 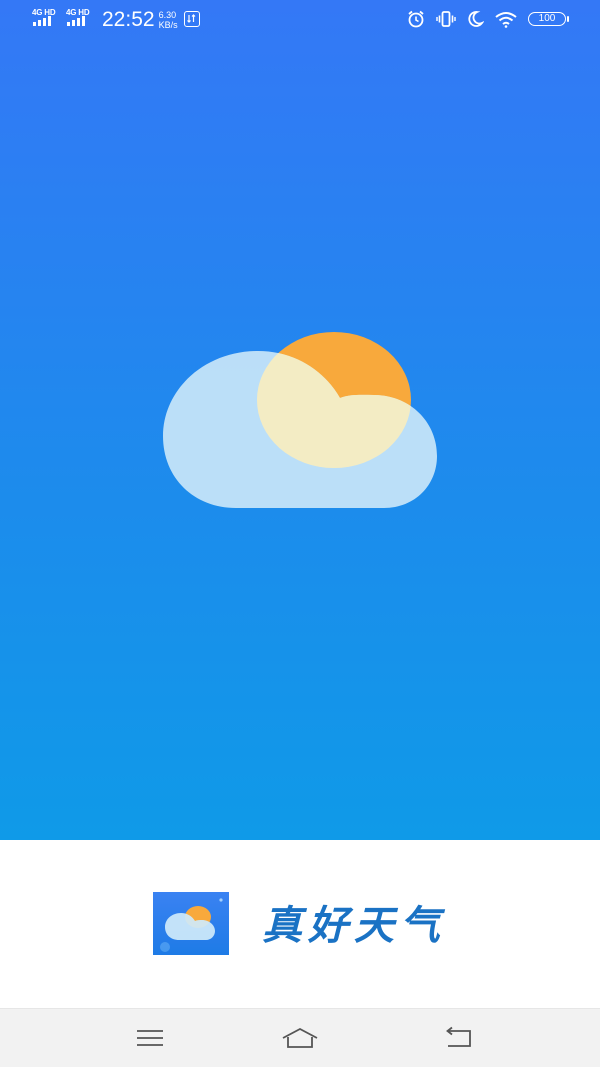 I want to click on back-icon, so click(x=458, y=1036).